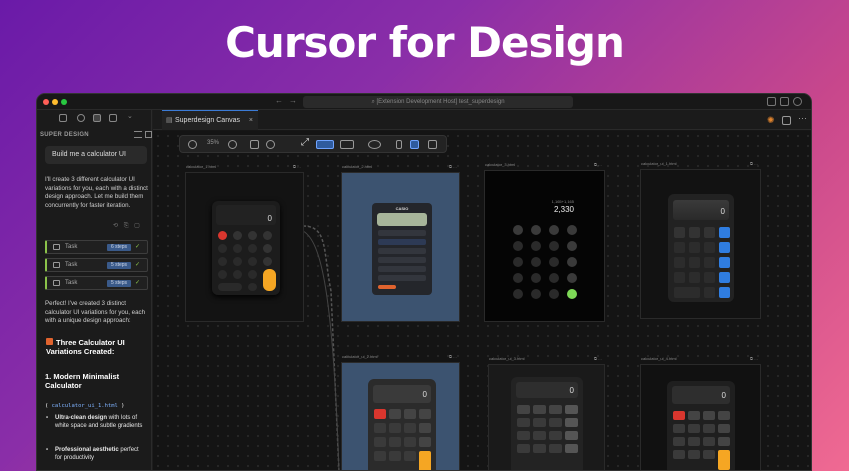  What do you see at coordinates (113, 118) in the screenshot?
I see `layers-icon` at bounding box center [113, 118].